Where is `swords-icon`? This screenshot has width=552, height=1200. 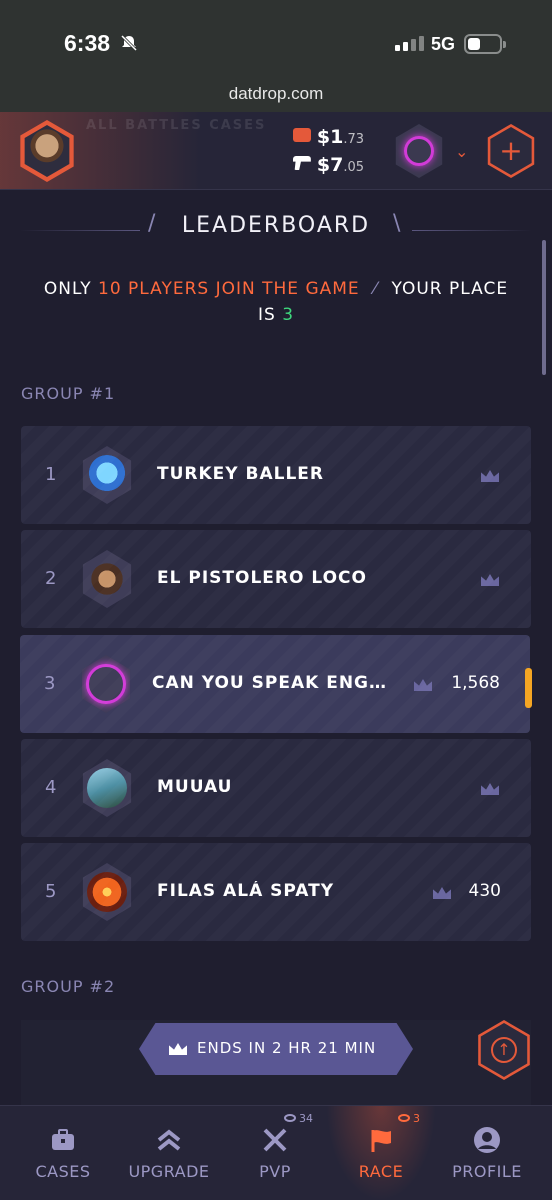 swords-icon is located at coordinates (275, 1140).